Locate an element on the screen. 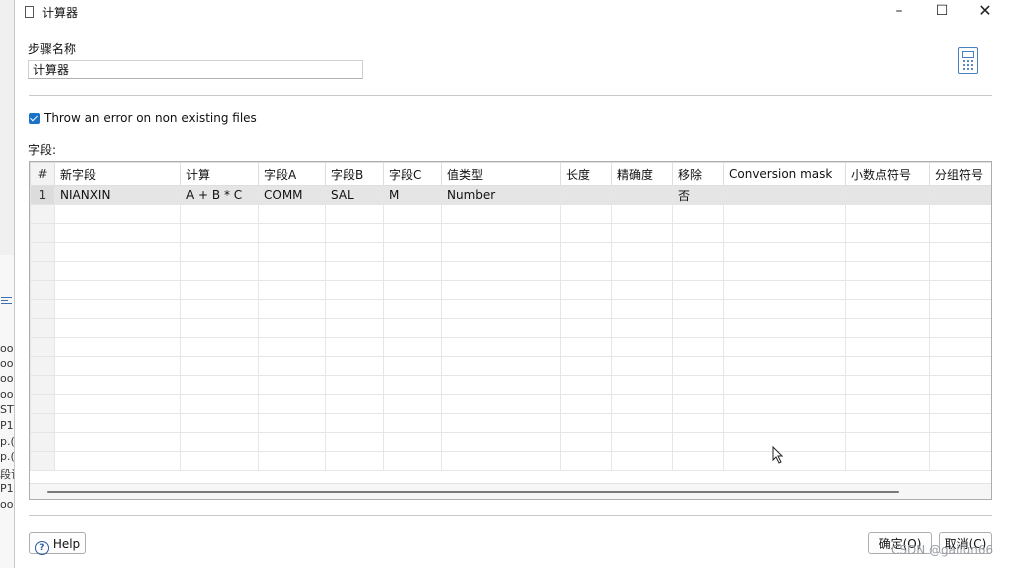  help-button: ? Help is located at coordinates (57, 543).